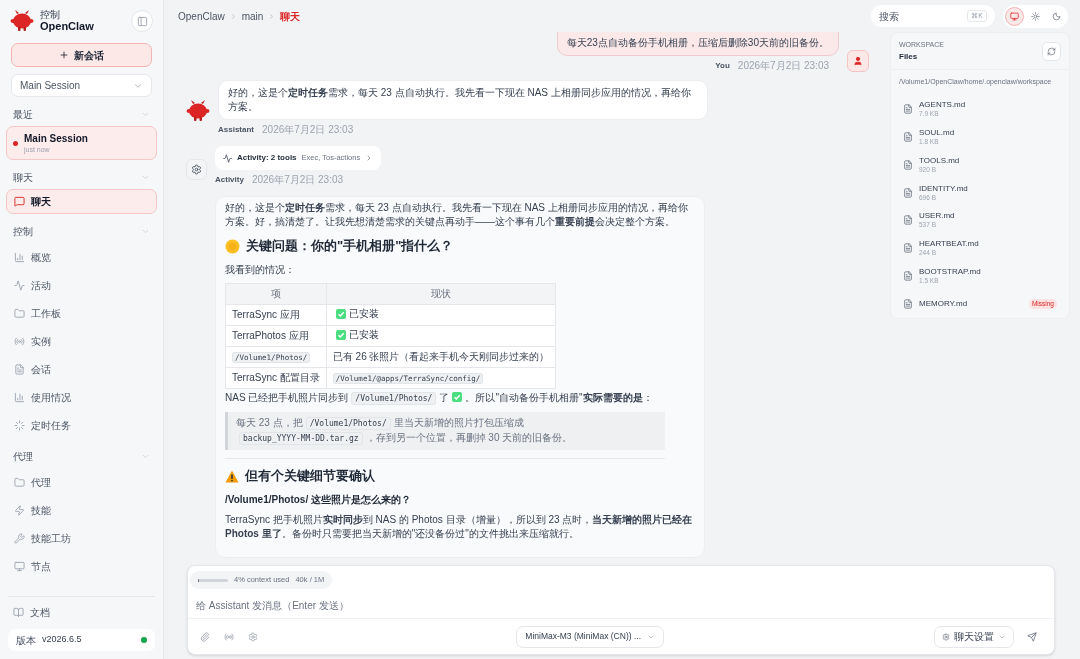 This screenshot has width=1080, height=659. Describe the element at coordinates (23, 232) in the screenshot. I see `section-title: 控制` at that location.